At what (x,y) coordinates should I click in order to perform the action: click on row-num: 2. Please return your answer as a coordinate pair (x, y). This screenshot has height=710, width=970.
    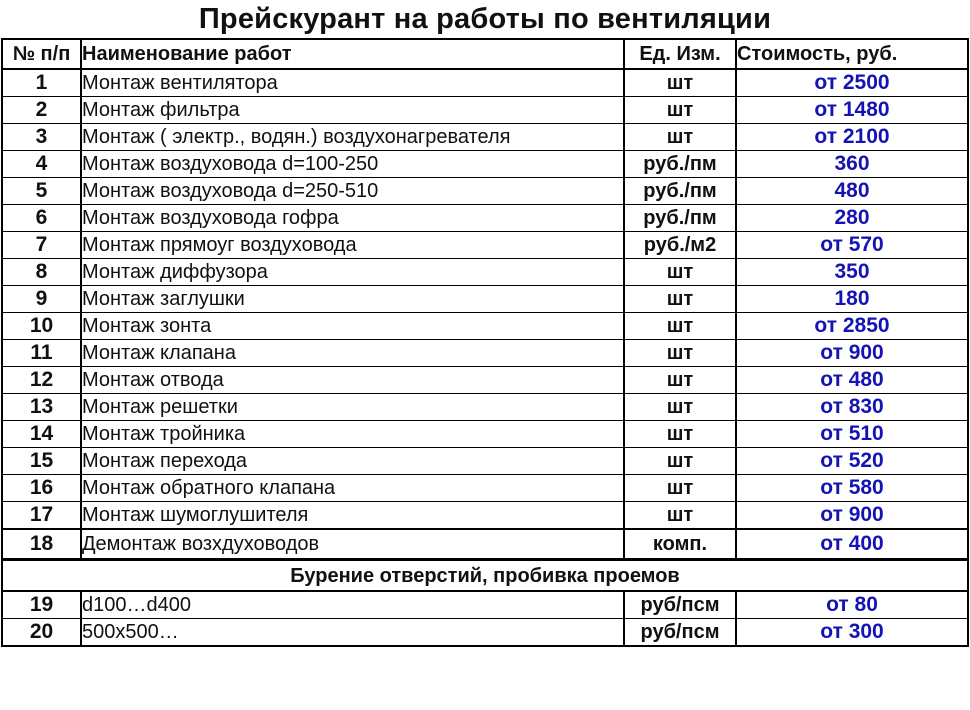
    Looking at the image, I should click on (41, 110).